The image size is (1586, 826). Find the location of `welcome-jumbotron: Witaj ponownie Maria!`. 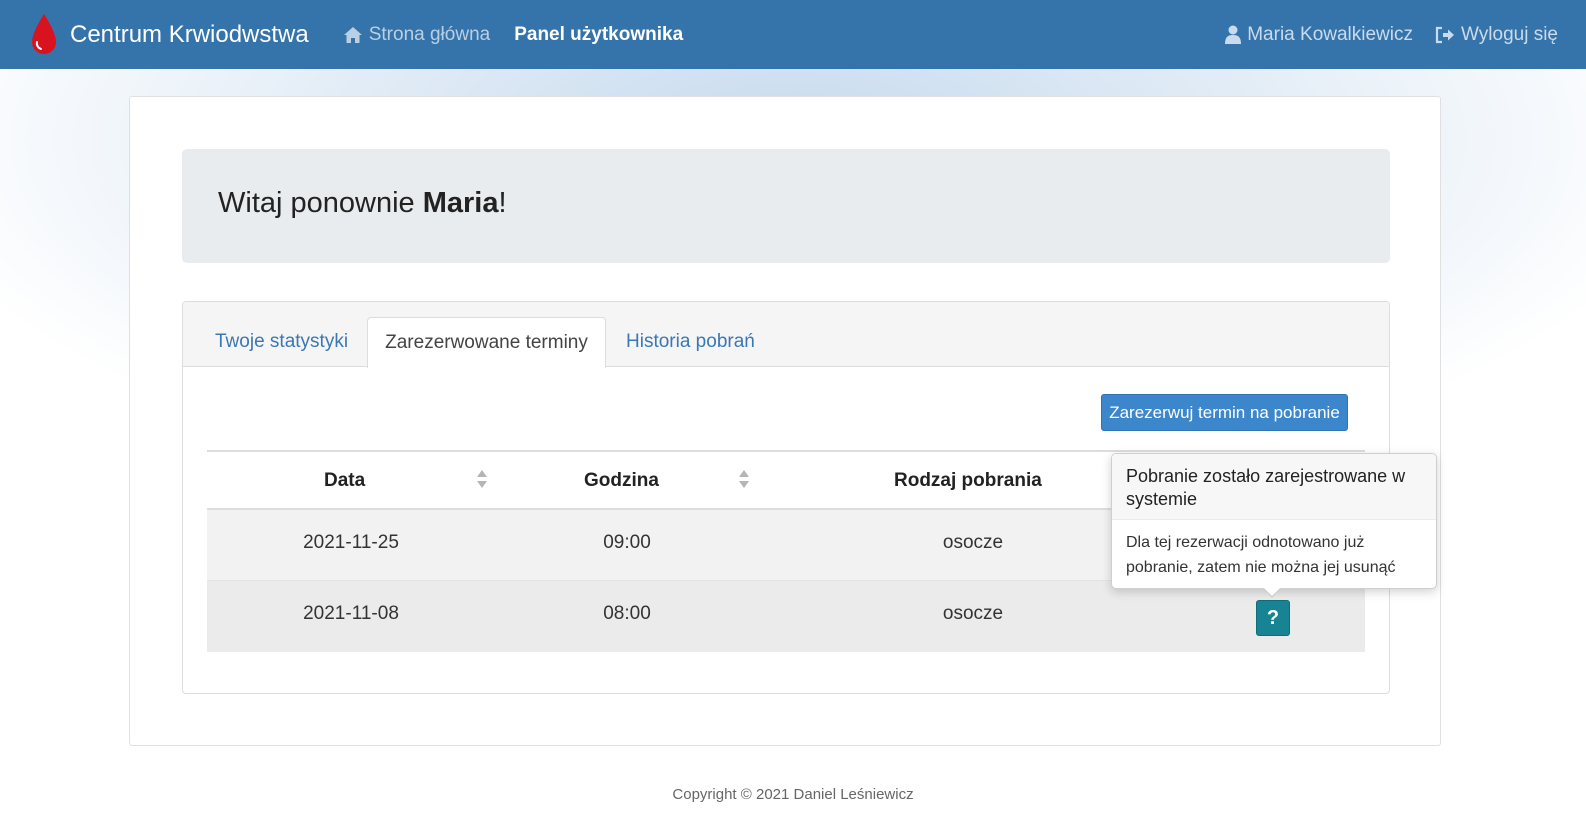

welcome-jumbotron: Witaj ponownie Maria! is located at coordinates (786, 206).